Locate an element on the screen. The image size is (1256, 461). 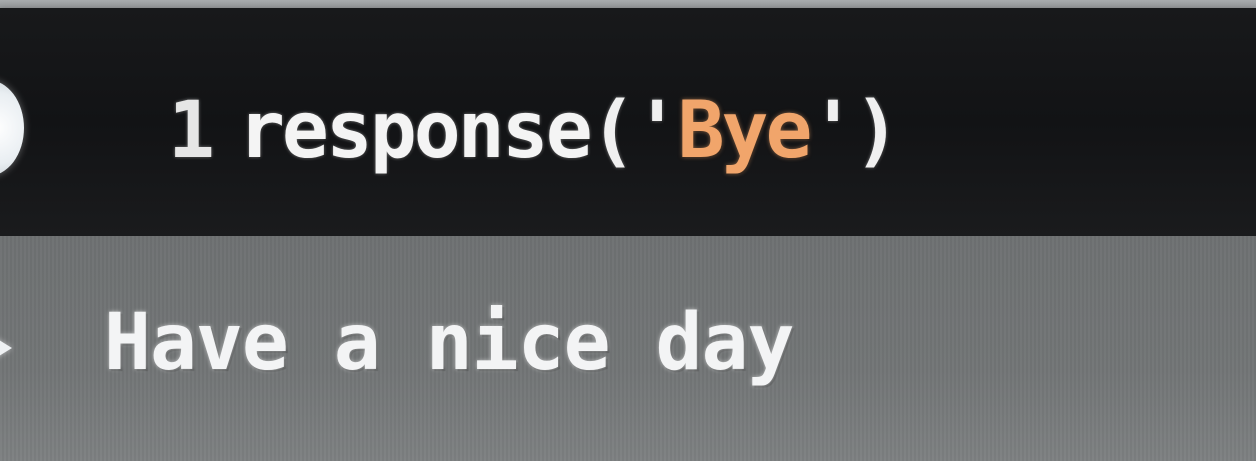
quote-open: ' is located at coordinates (657, 131).